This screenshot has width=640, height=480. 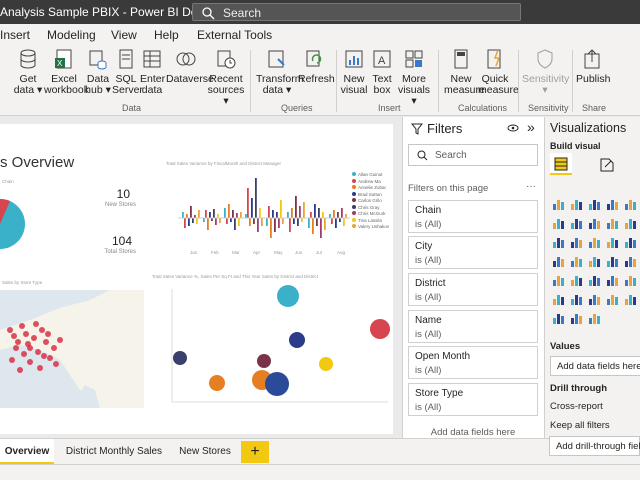 I want to click on sql-server-button: SQL Server, so click(x=127, y=72).